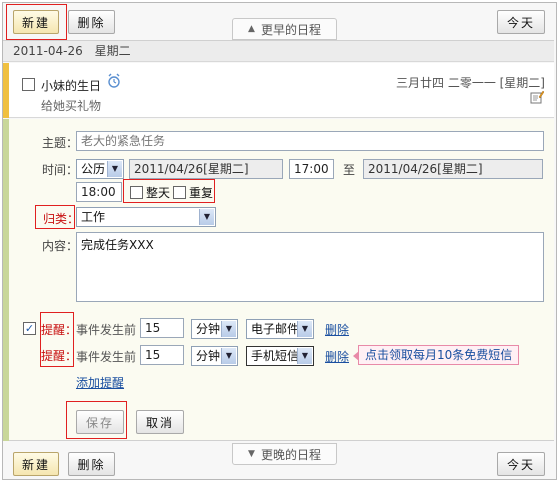  Describe the element at coordinates (93, 217) in the screenshot. I see `category-value: 工作` at that location.